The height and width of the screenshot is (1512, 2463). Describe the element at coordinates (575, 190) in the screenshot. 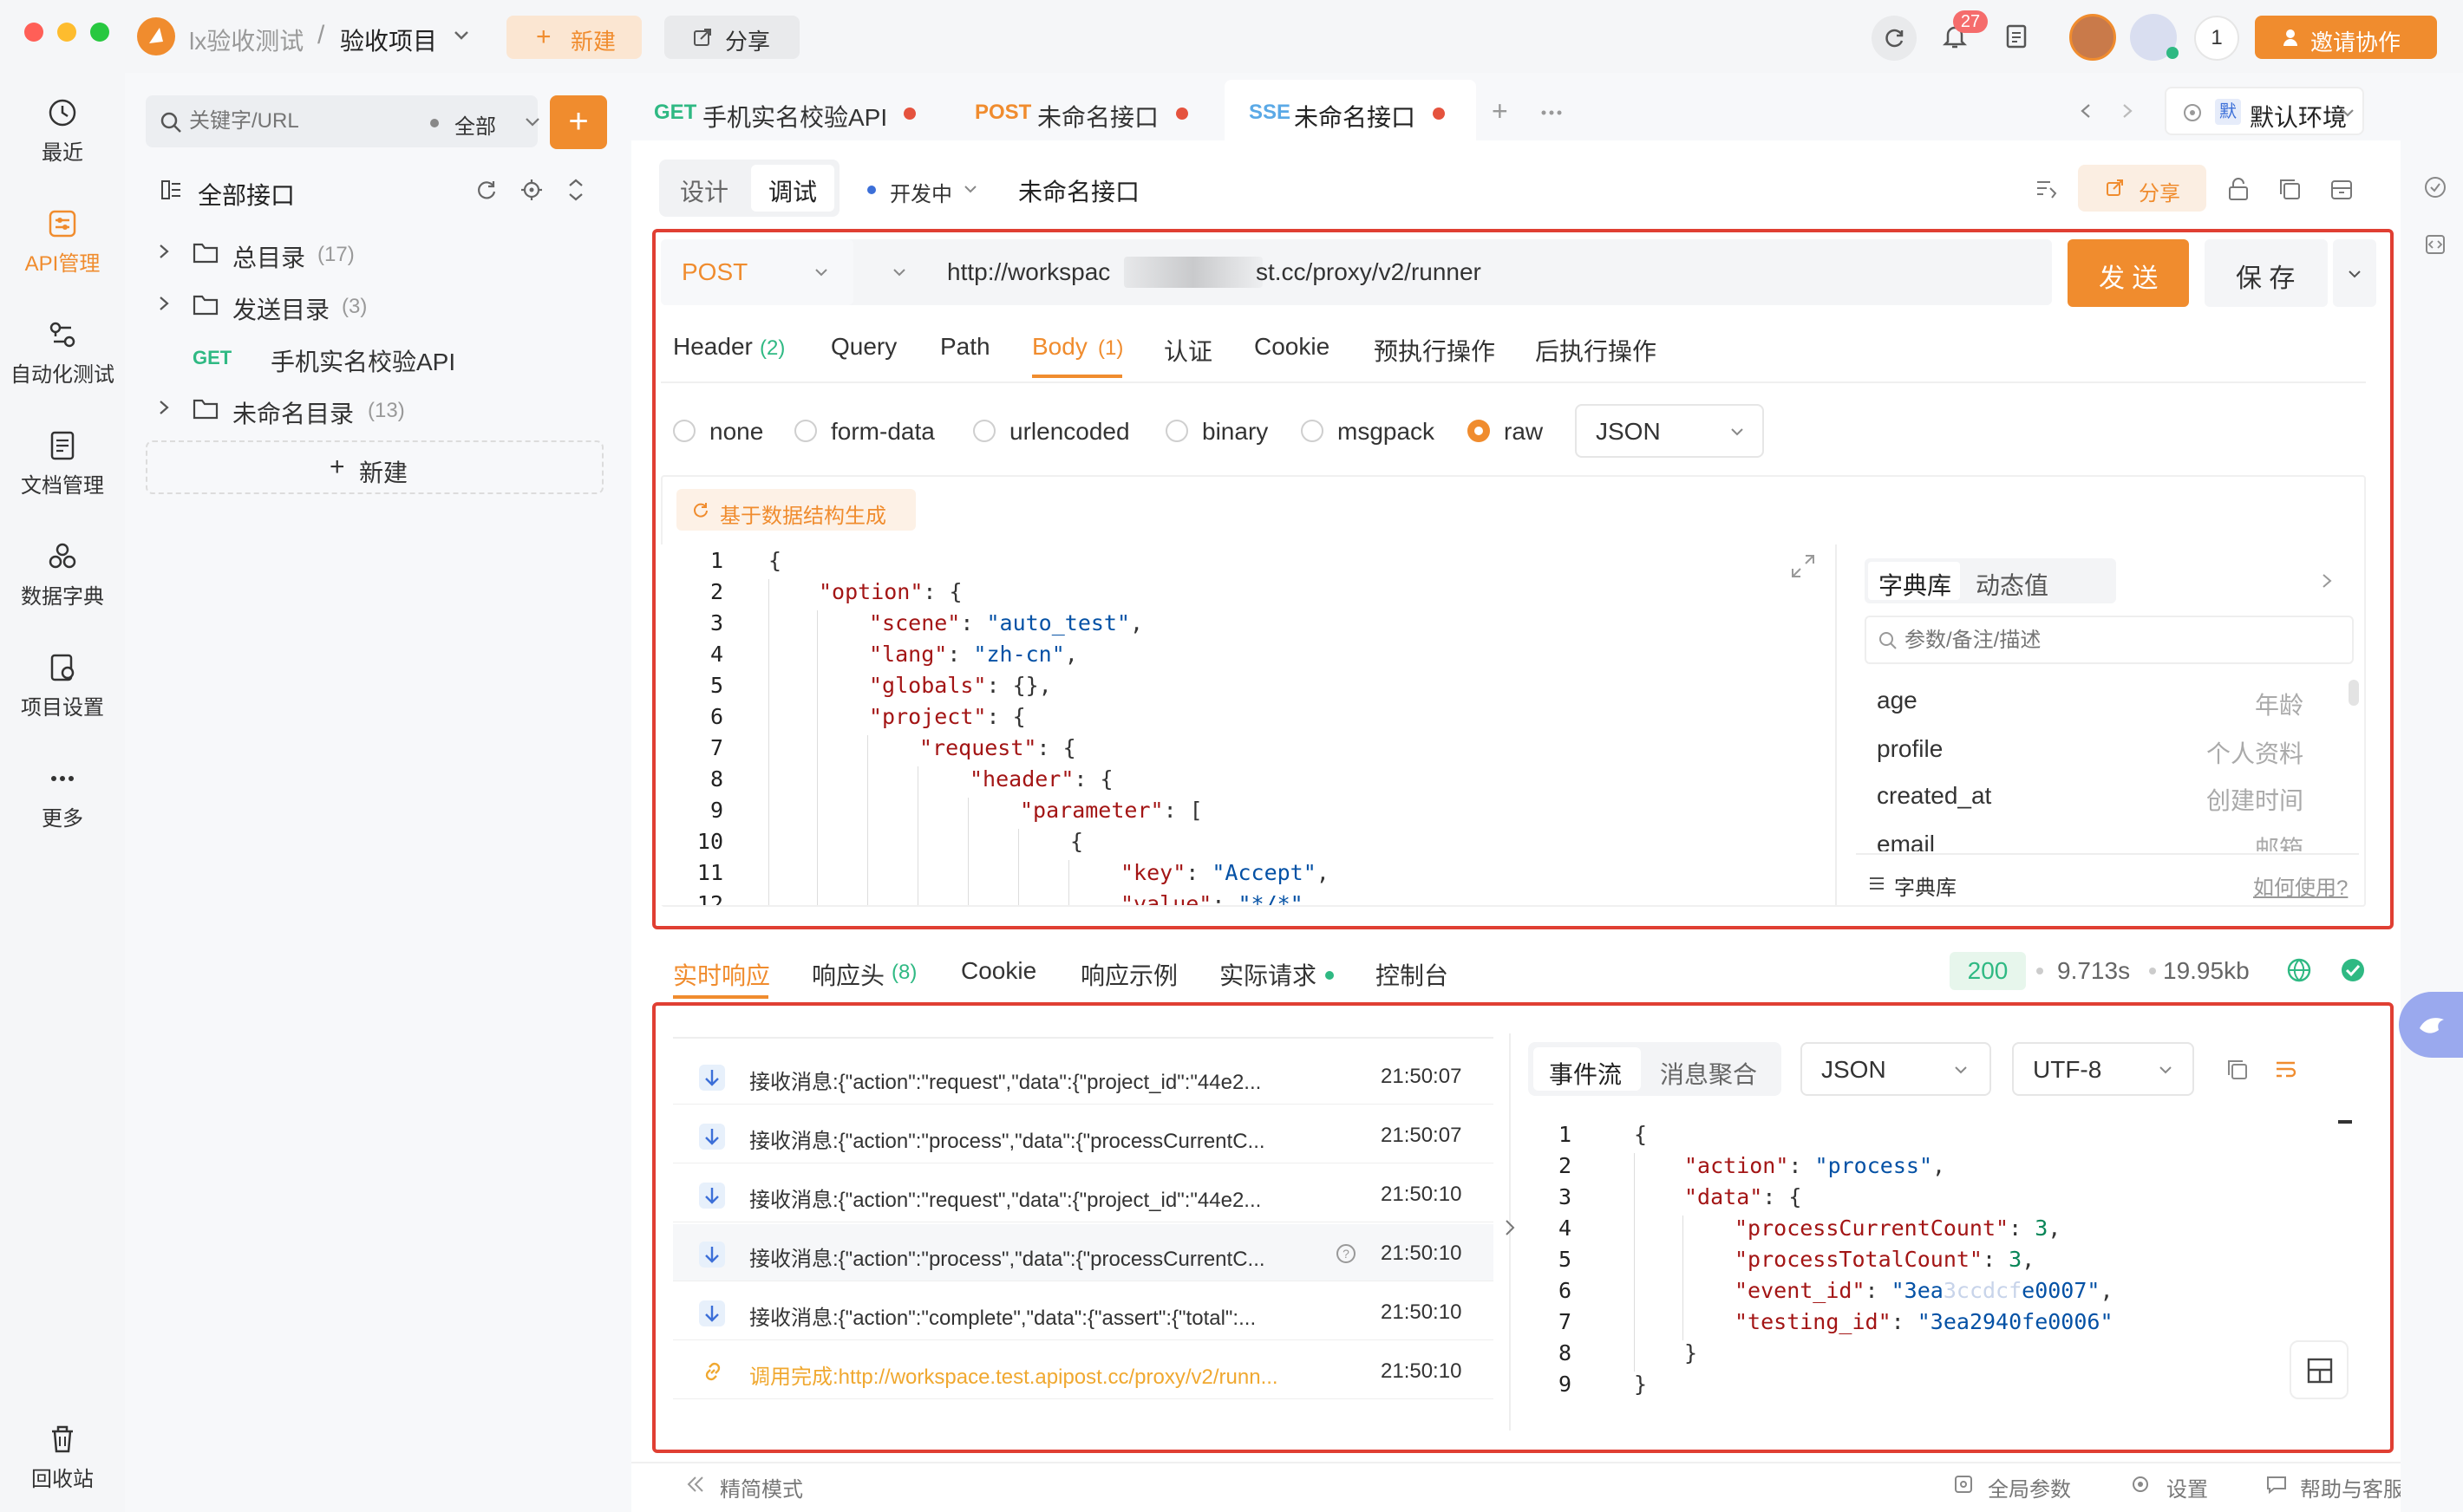

I see `expand-collapse-icon` at that location.